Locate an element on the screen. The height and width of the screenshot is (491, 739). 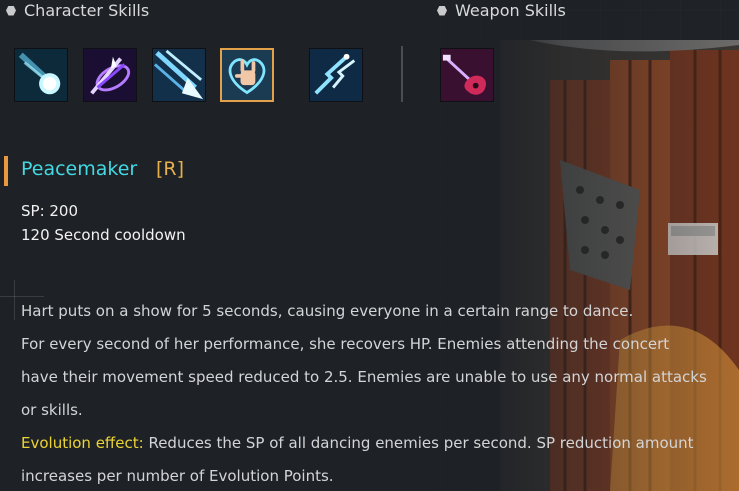
title-accent-bar is located at coordinates (6, 171).